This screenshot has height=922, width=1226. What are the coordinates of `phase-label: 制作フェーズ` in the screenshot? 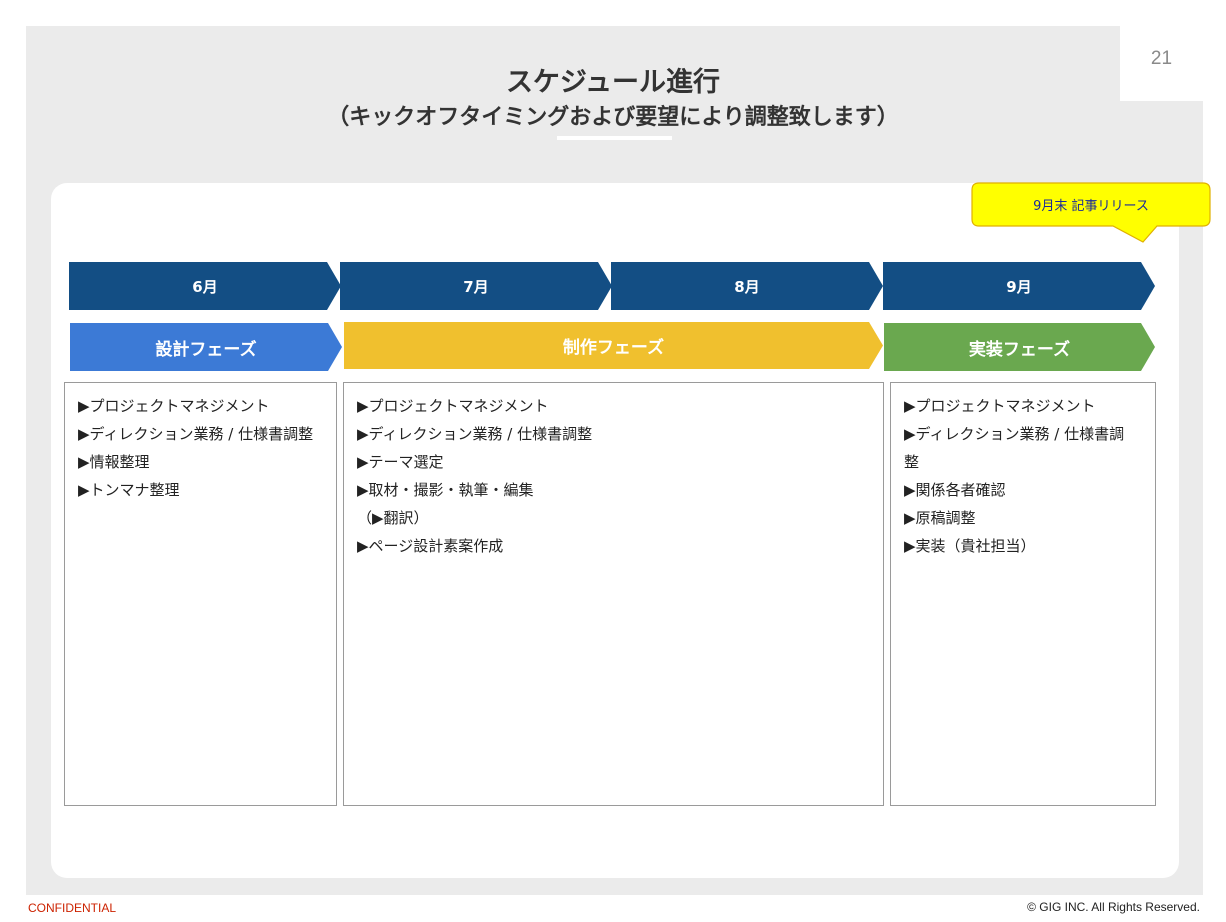 It's located at (613, 348).